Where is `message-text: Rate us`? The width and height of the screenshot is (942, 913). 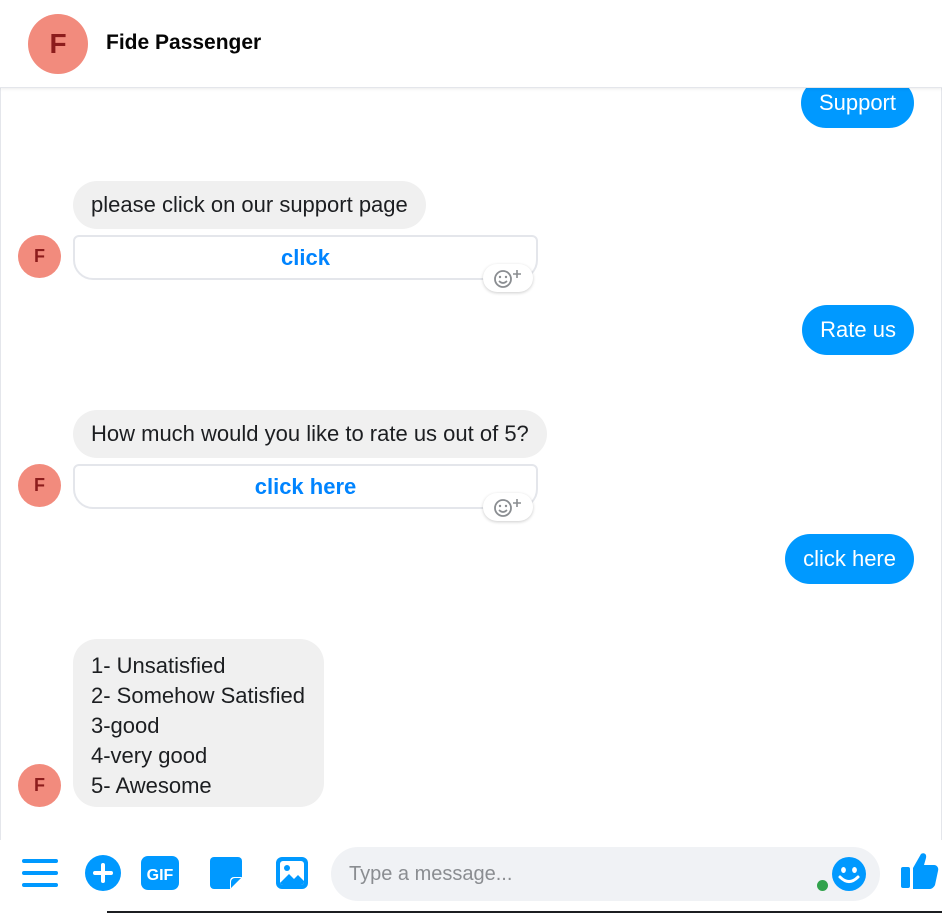 message-text: Rate us is located at coordinates (858, 329).